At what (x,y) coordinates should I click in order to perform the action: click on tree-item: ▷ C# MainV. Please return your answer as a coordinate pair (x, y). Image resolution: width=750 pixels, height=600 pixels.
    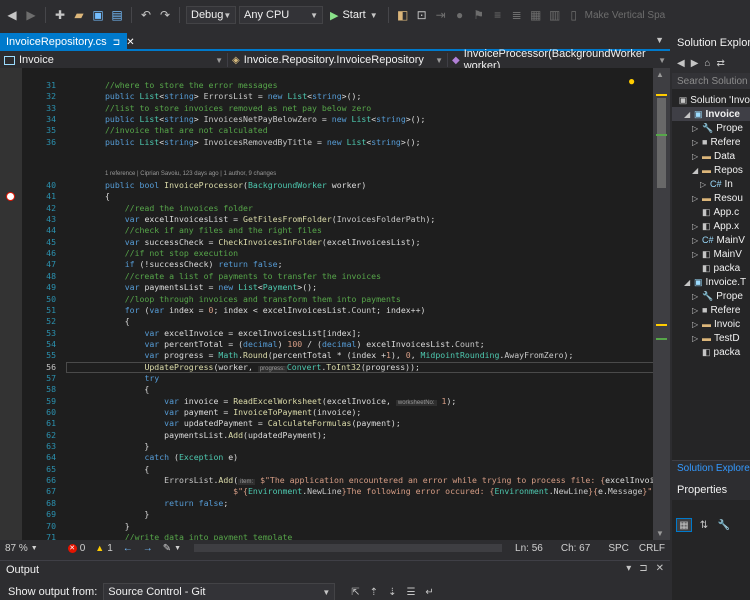
    Looking at the image, I should click on (711, 240).